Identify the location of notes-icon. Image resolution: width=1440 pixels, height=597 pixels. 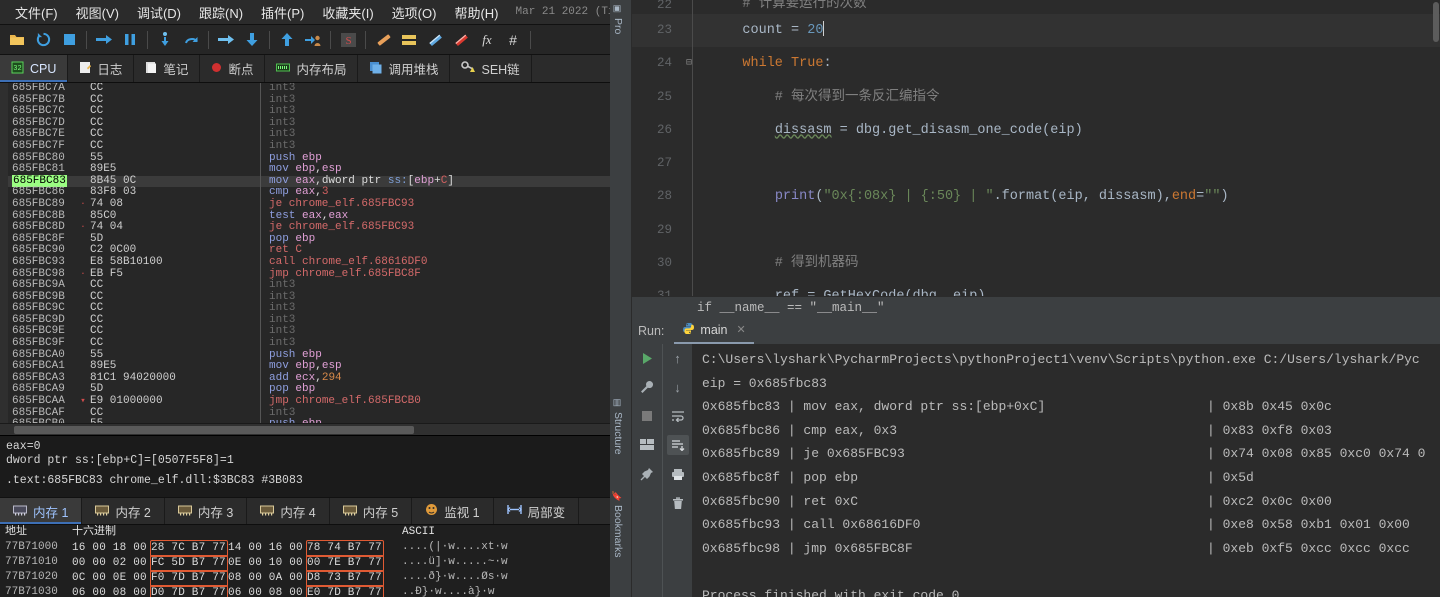
(409, 40).